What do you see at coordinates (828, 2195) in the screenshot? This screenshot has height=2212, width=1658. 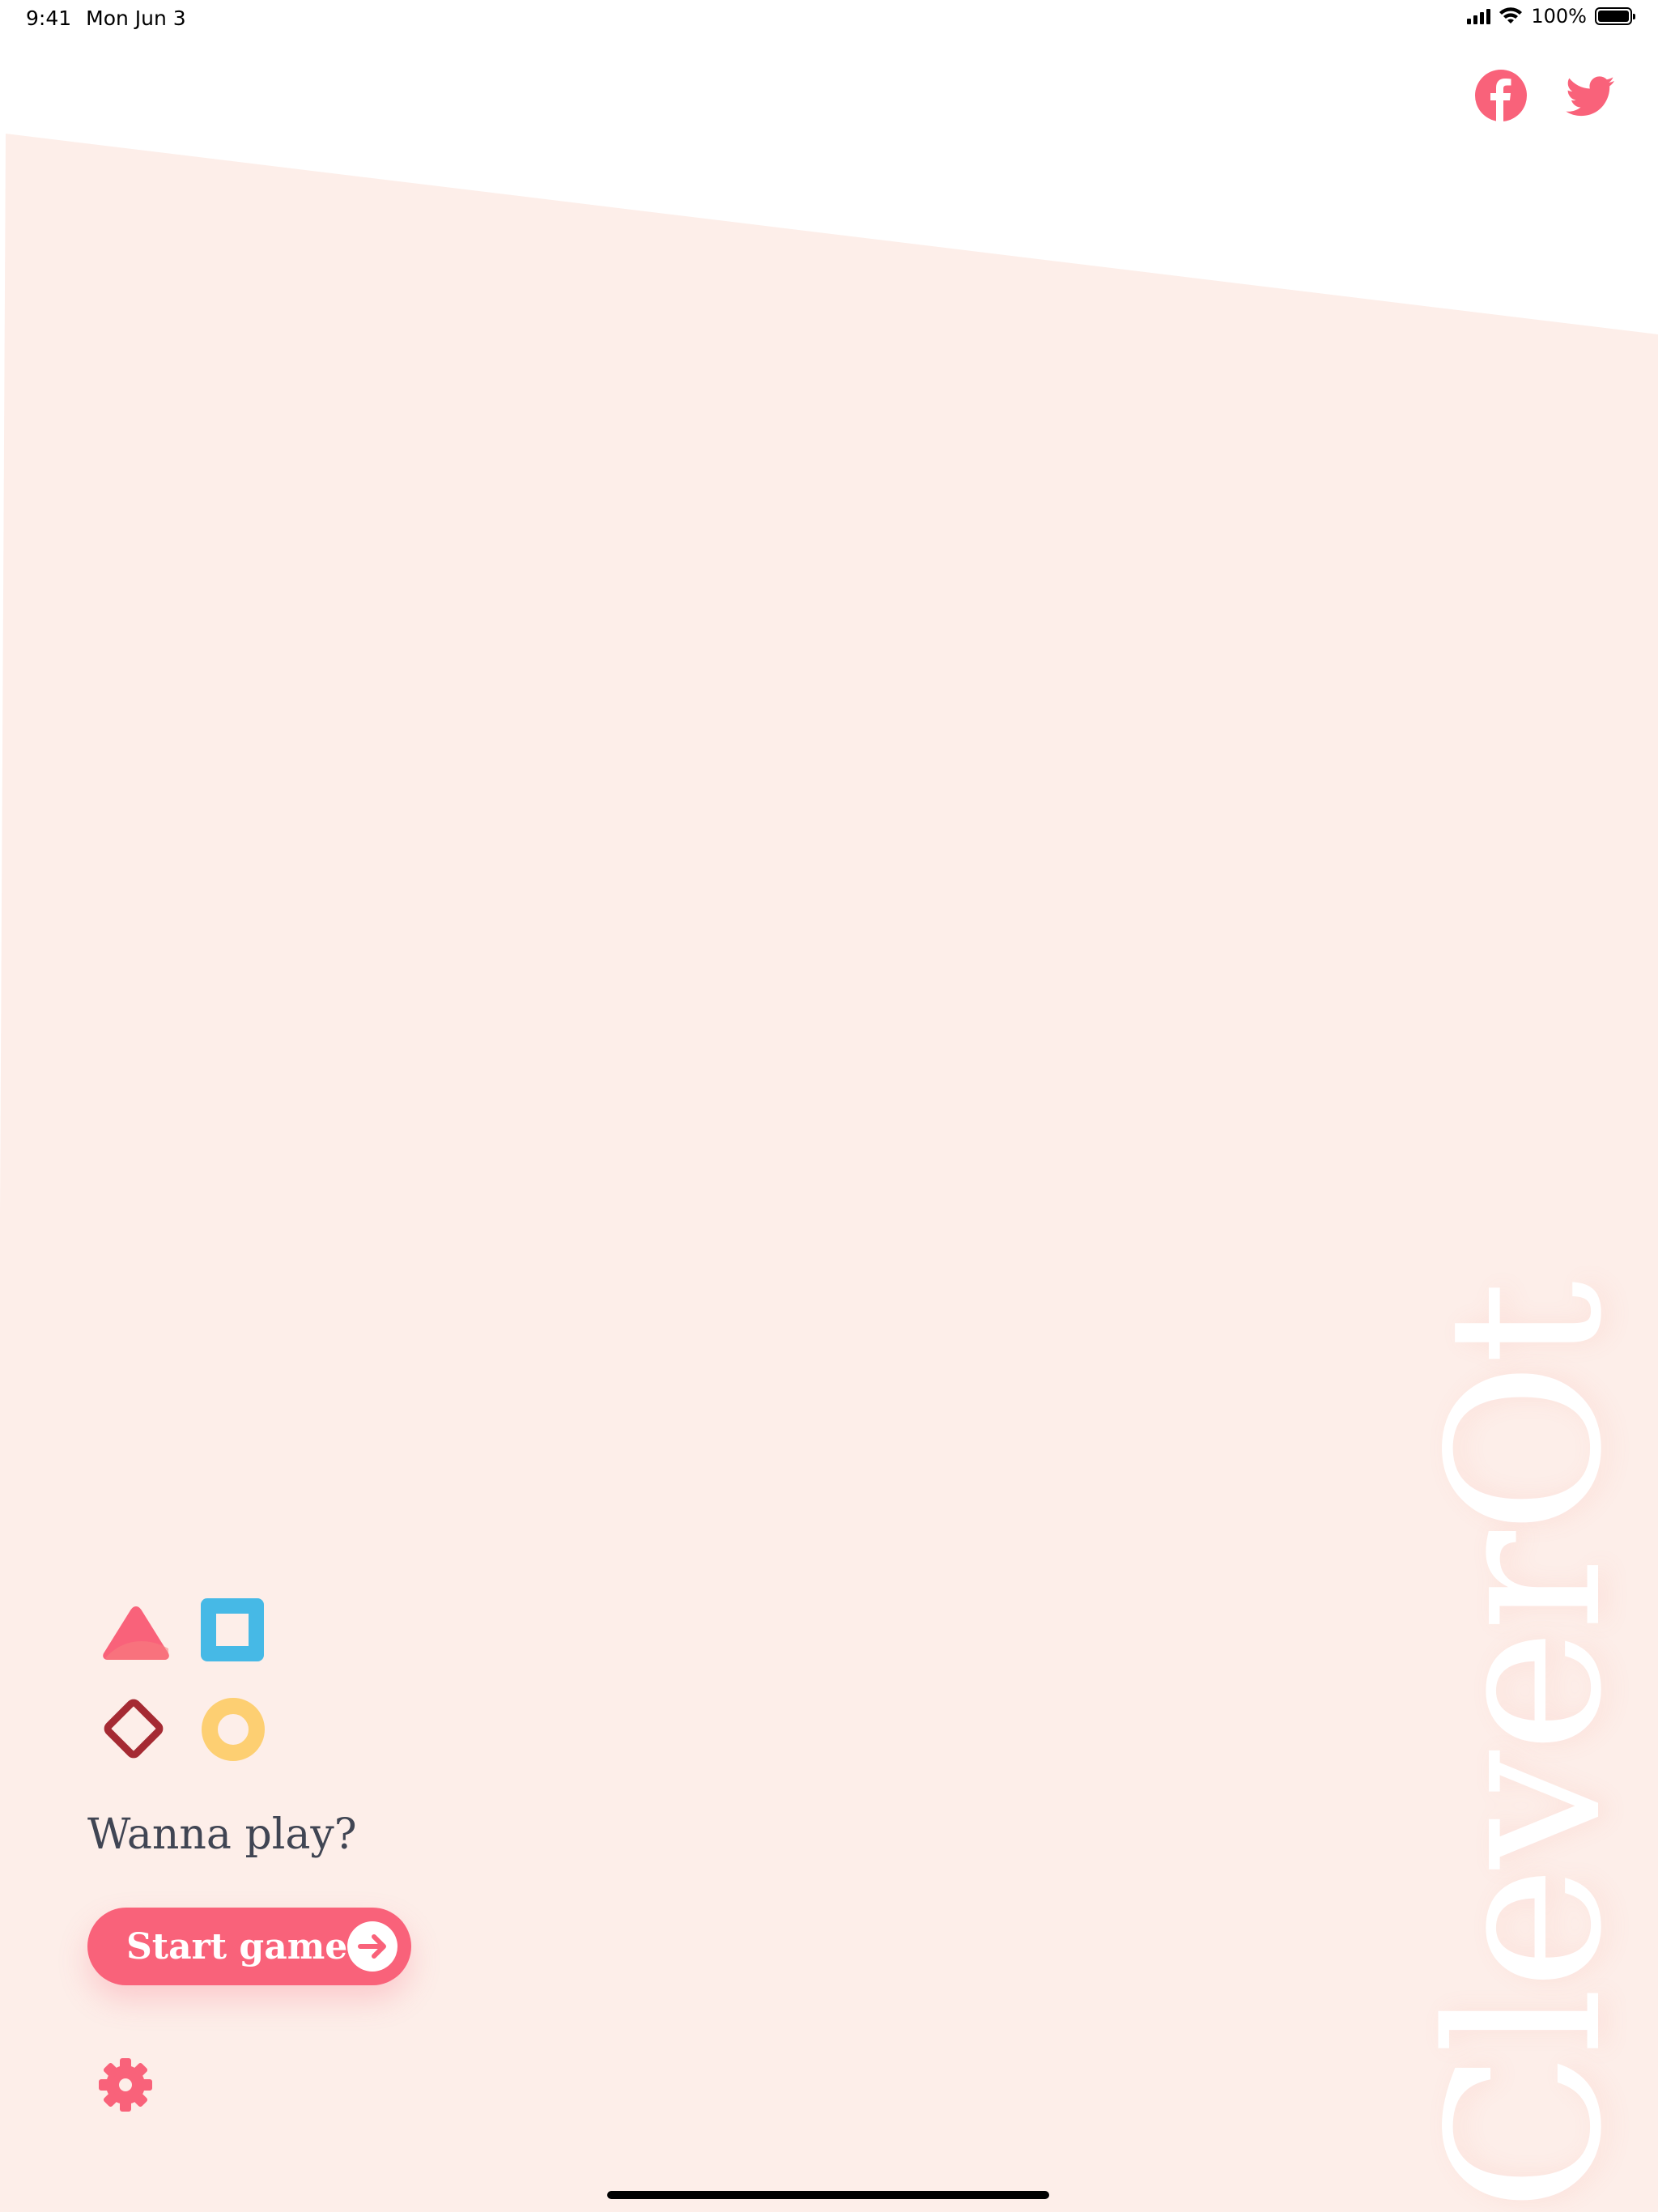 I see `home-indicator` at bounding box center [828, 2195].